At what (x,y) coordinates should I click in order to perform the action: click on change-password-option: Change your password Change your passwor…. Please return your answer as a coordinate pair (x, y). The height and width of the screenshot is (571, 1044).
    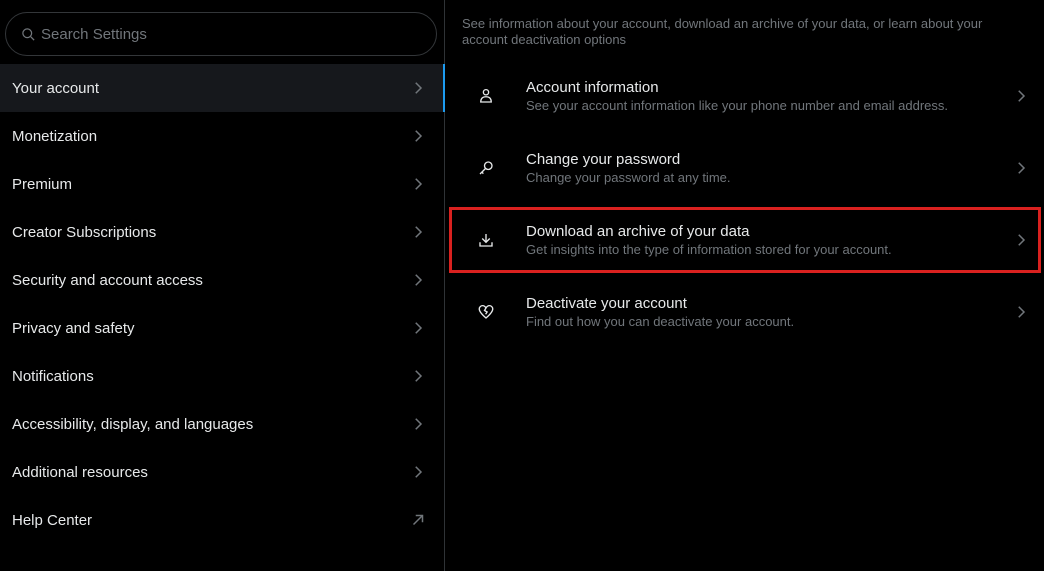
    Looking at the image, I should click on (745, 168).